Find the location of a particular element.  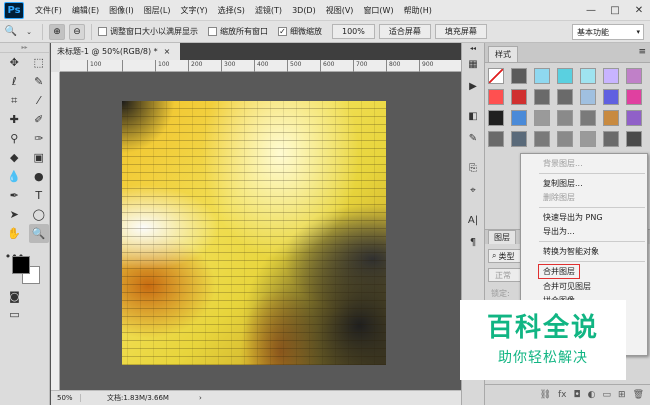

healing-brush-tool-icon: ✚ is located at coordinates (14, 119).